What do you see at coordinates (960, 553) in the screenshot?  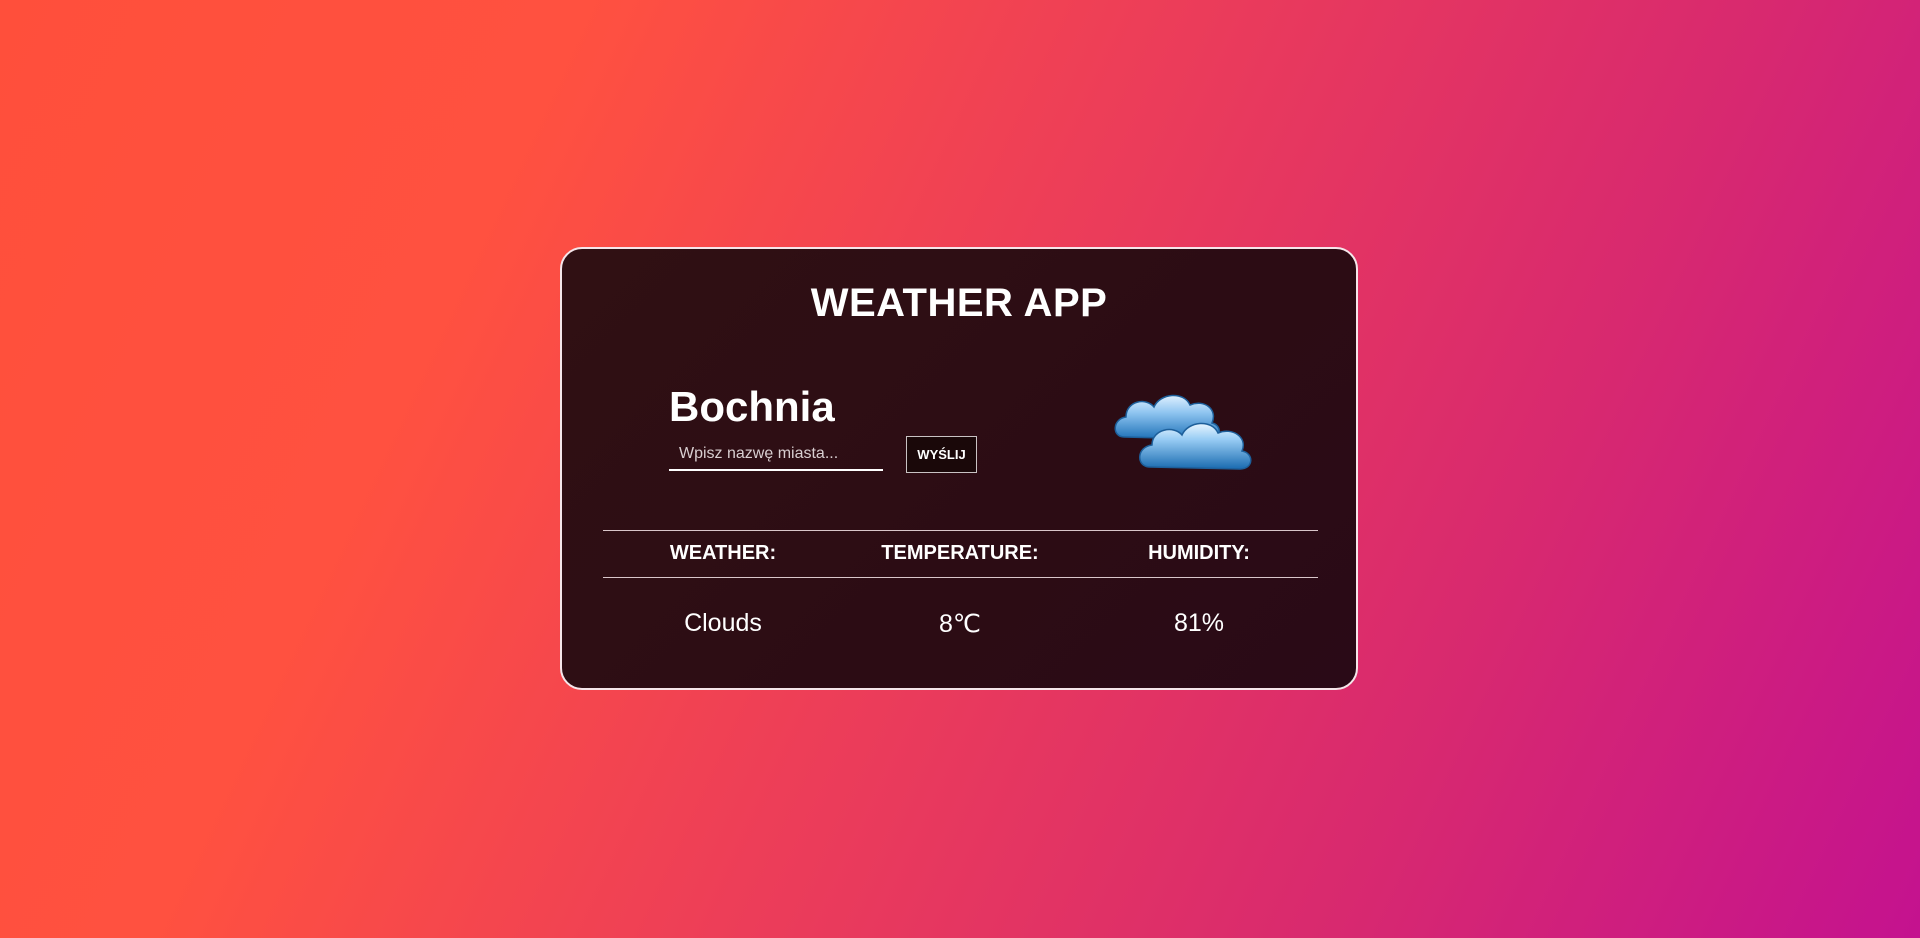 I see `temperature-header: TEMPERATURE:` at bounding box center [960, 553].